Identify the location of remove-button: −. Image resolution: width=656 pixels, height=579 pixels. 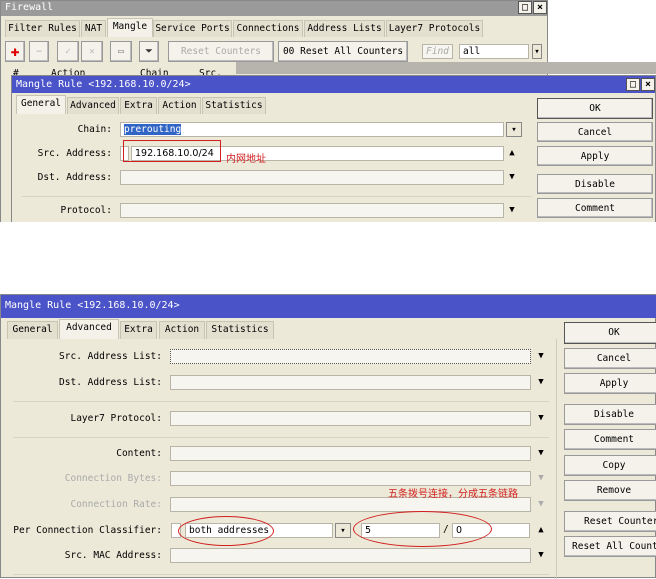
(39, 51).